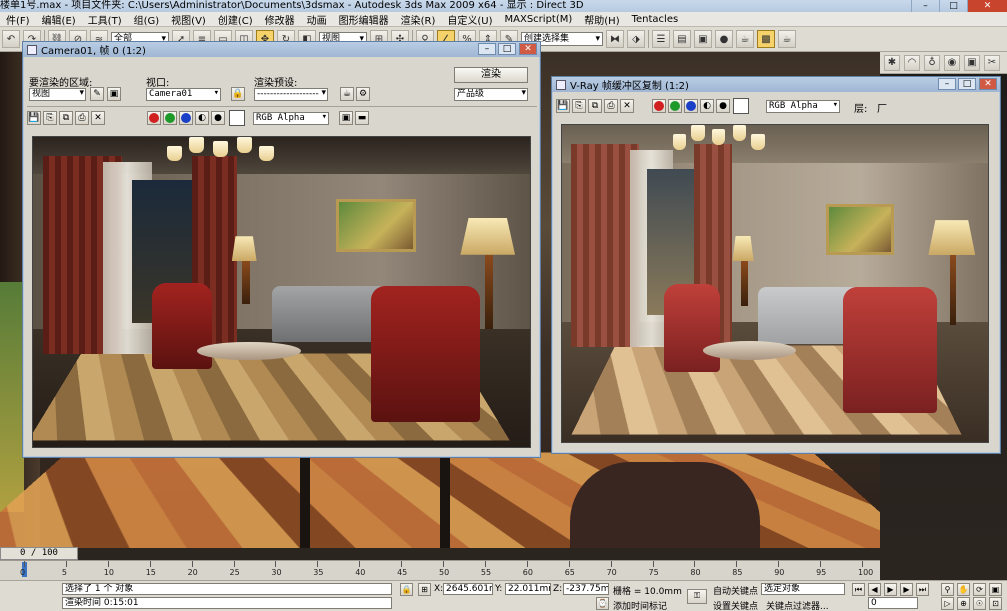 The height and width of the screenshot is (611, 1007). What do you see at coordinates (893, 603) in the screenshot?
I see `current-frame-field: 0` at bounding box center [893, 603].